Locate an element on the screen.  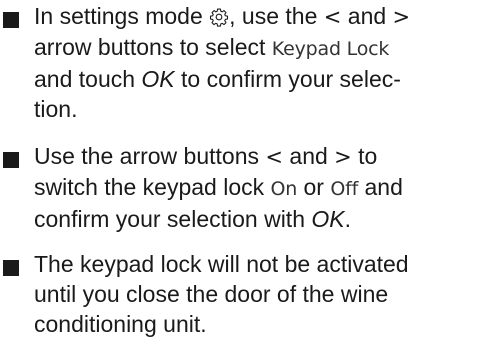
text-line: The keypad lock will not be activated is located at coordinates (221, 264).